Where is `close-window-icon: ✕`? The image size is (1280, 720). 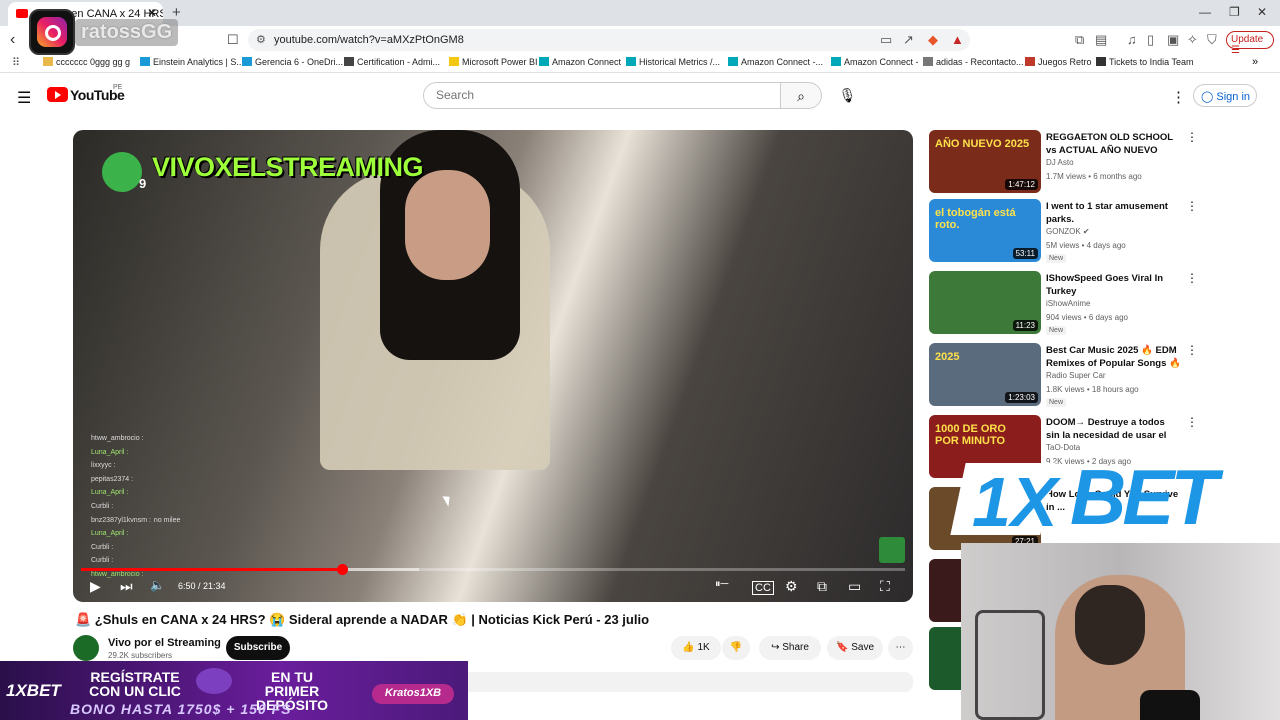 close-window-icon: ✕ is located at coordinates (1262, 12).